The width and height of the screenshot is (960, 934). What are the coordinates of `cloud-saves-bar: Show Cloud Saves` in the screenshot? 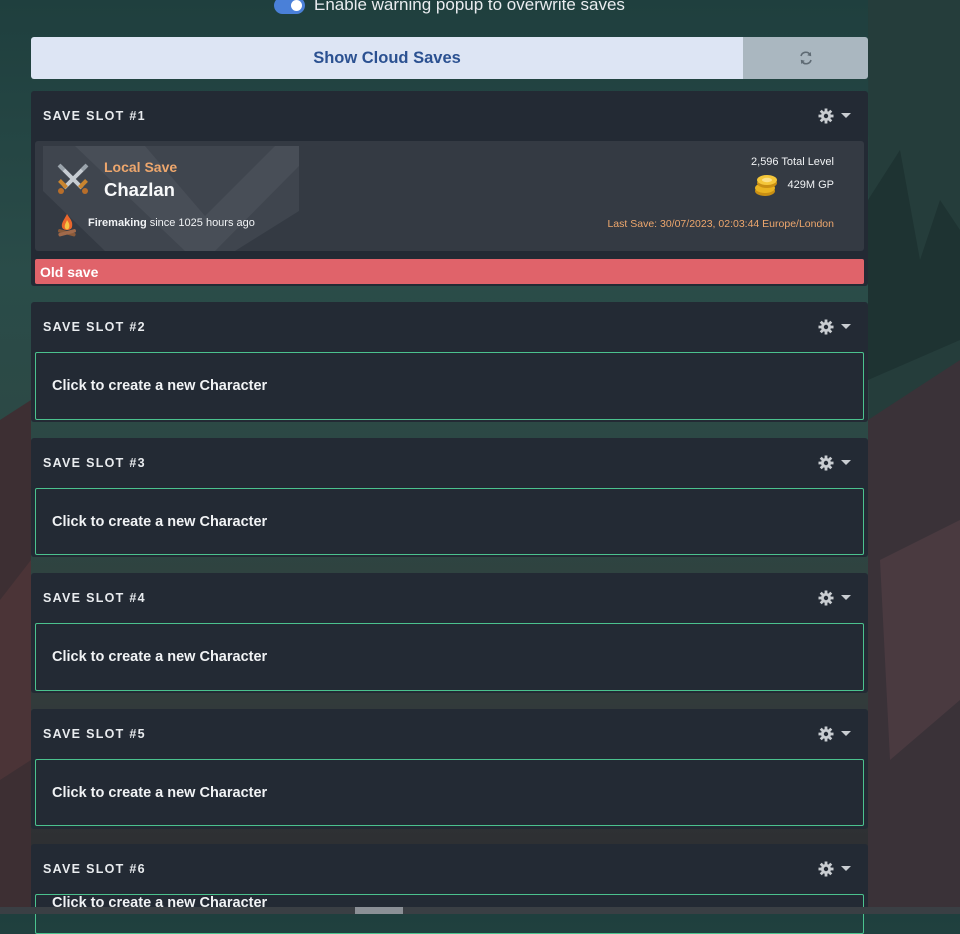 It's located at (449, 58).